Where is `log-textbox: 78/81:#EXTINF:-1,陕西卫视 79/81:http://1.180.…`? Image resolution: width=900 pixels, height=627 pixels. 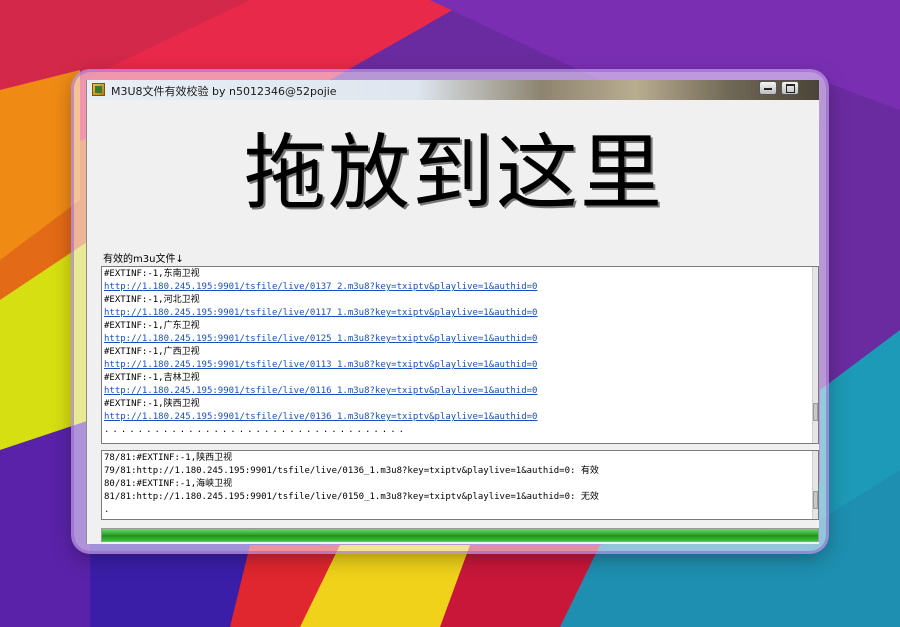
log-textbox: 78/81:#EXTINF:-1,陕西卫视 79/81:http://1.180.… is located at coordinates (460, 485).